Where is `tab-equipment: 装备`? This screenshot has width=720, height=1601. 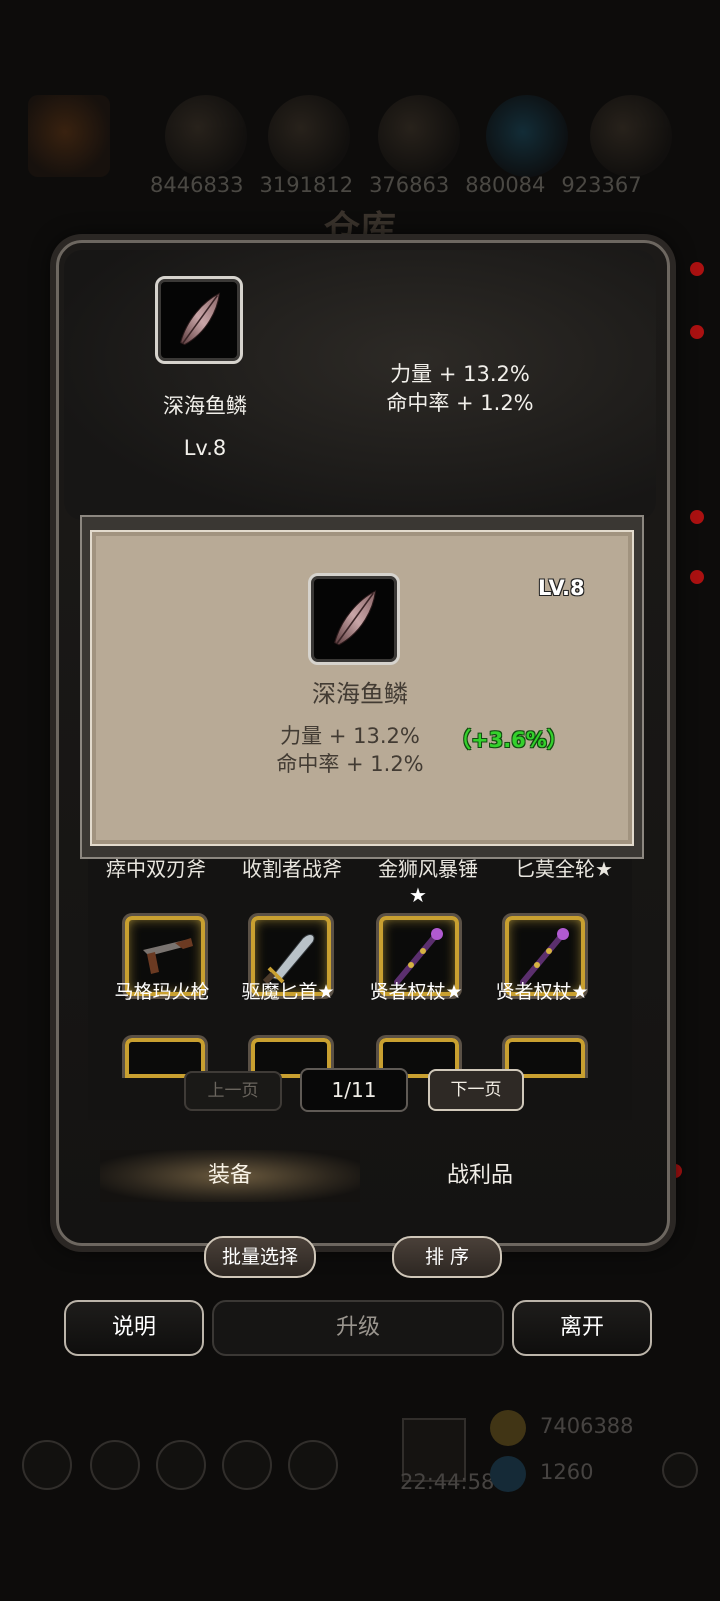
tab-equipment: 装备 is located at coordinates (230, 1176).